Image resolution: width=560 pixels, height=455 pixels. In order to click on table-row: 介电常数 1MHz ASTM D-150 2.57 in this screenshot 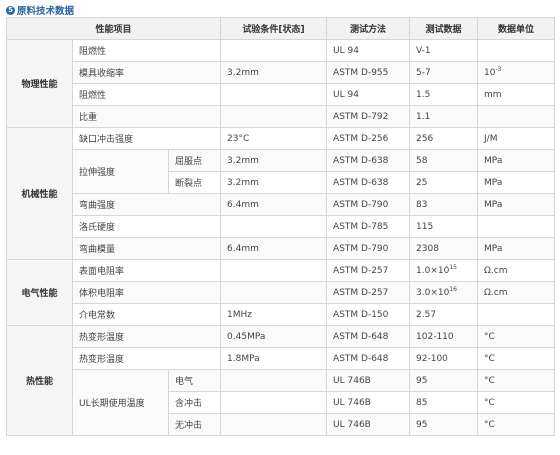, I will do `click(281, 314)`.